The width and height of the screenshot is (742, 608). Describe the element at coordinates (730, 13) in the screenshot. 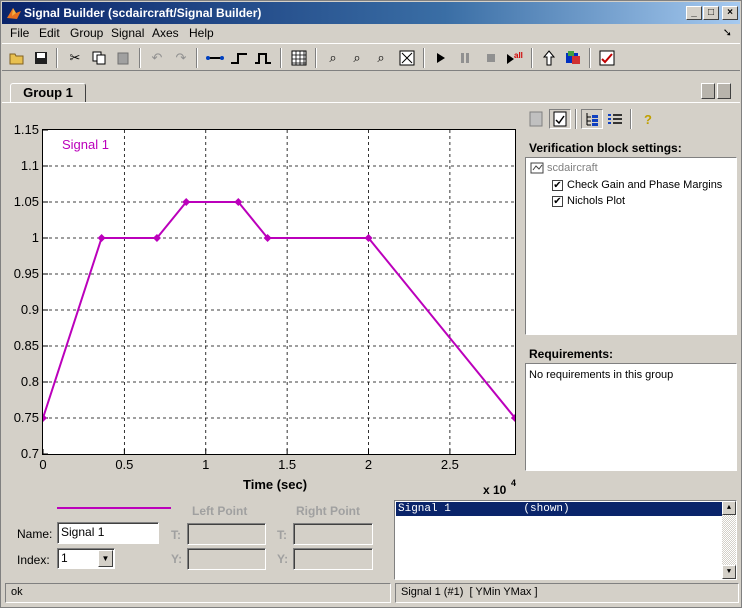

I see `close-button: ×` at that location.